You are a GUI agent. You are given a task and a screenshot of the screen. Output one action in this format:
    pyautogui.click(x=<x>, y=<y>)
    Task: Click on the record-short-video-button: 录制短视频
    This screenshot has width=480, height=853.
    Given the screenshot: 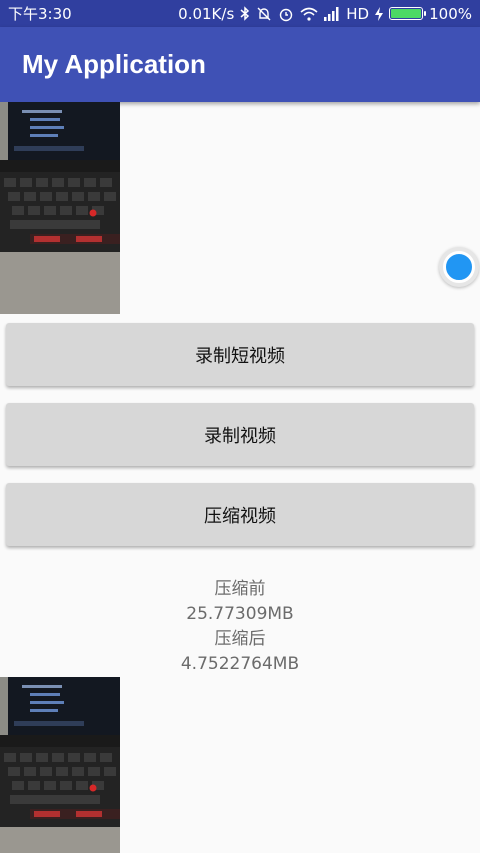 What is the action you would take?
    pyautogui.click(x=240, y=354)
    